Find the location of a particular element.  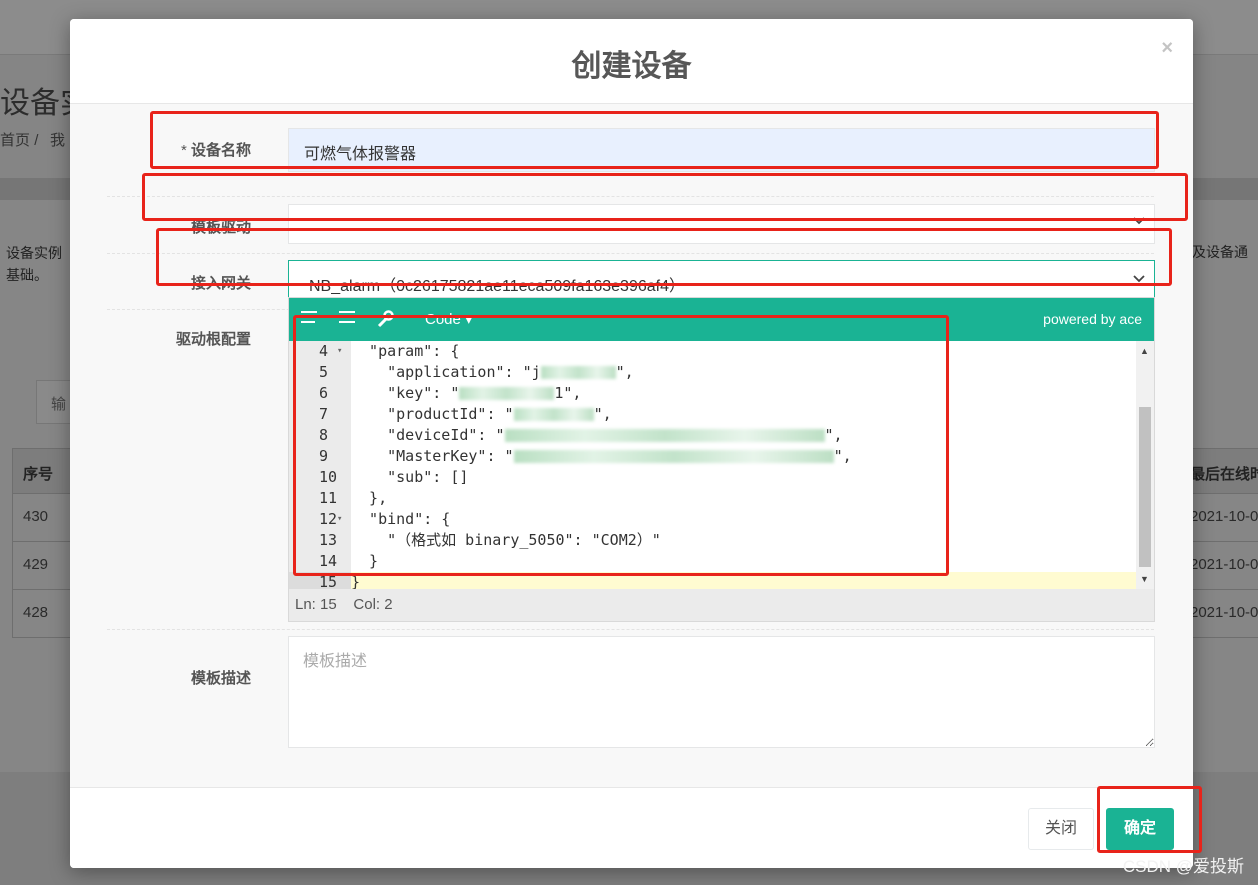

code-text: 1", is located at coordinates (568, 393).